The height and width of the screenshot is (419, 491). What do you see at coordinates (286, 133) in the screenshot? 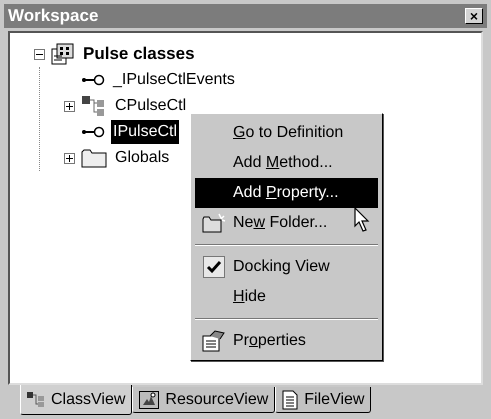
I see `menu-item: Go to Definition` at bounding box center [286, 133].